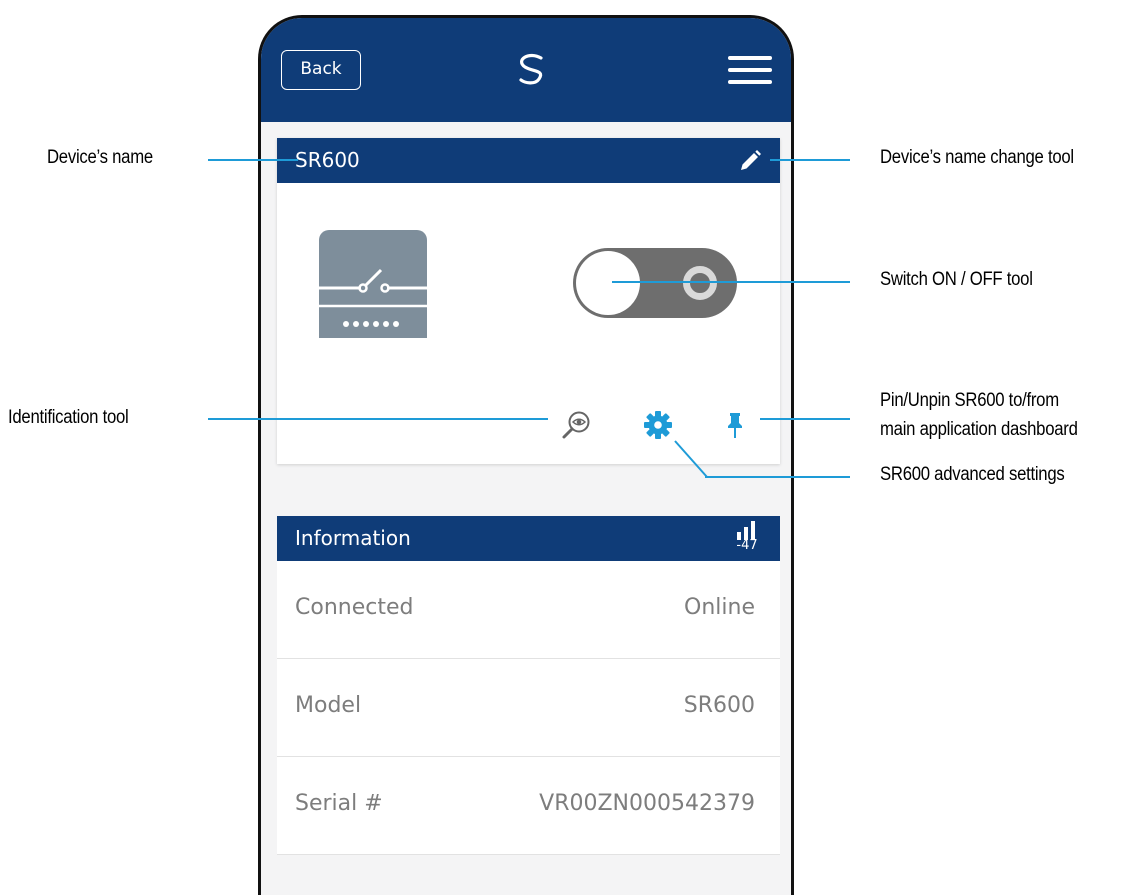 This screenshot has height=895, width=1139. Describe the element at coordinates (972, 474) in the screenshot. I see `label-advanced-settings: SR600 advanced settings` at that location.